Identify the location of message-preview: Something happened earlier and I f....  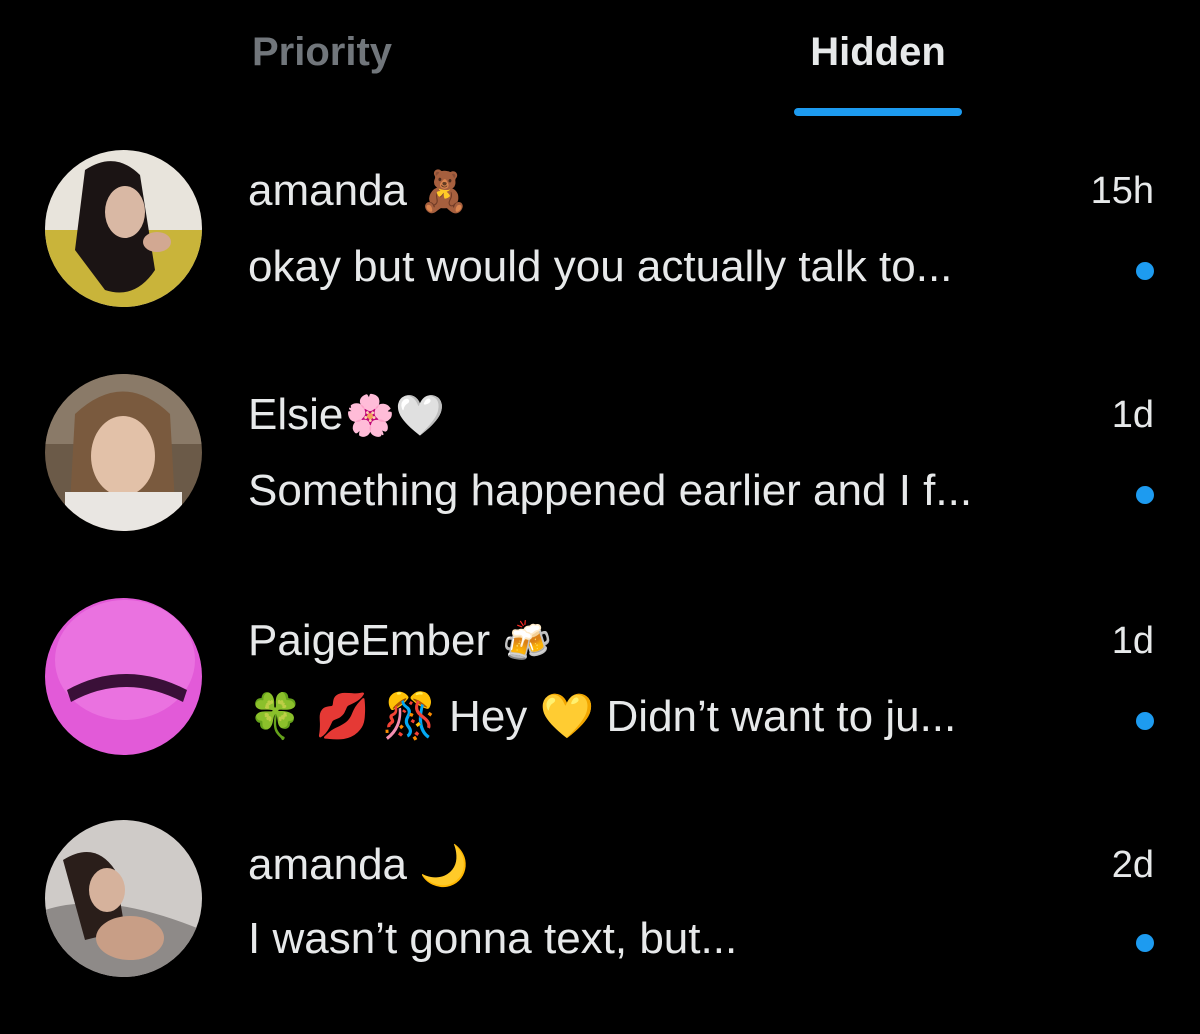
(610, 490).